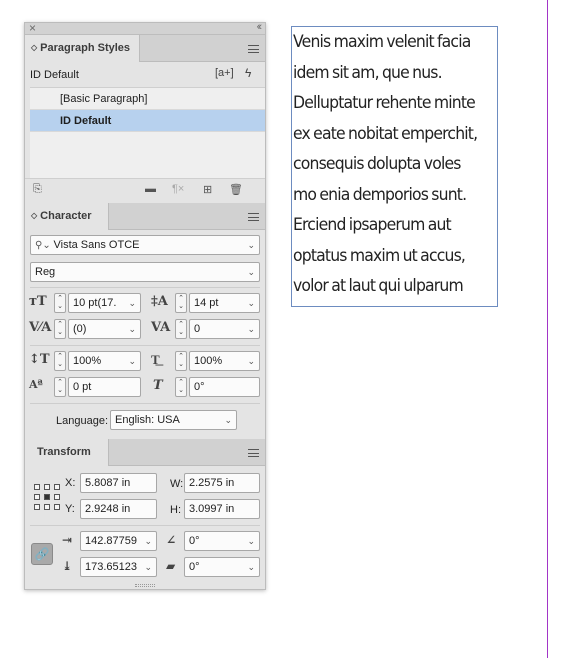  What do you see at coordinates (222, 541) in the screenshot?
I see `rotate-field: 0° ⌄` at bounding box center [222, 541].